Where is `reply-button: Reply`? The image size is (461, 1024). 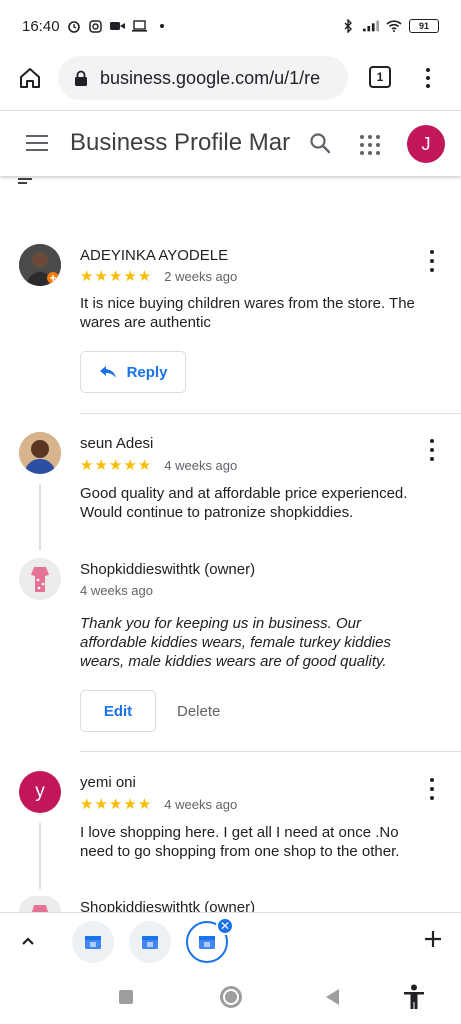
reply-button: Reply is located at coordinates (133, 372).